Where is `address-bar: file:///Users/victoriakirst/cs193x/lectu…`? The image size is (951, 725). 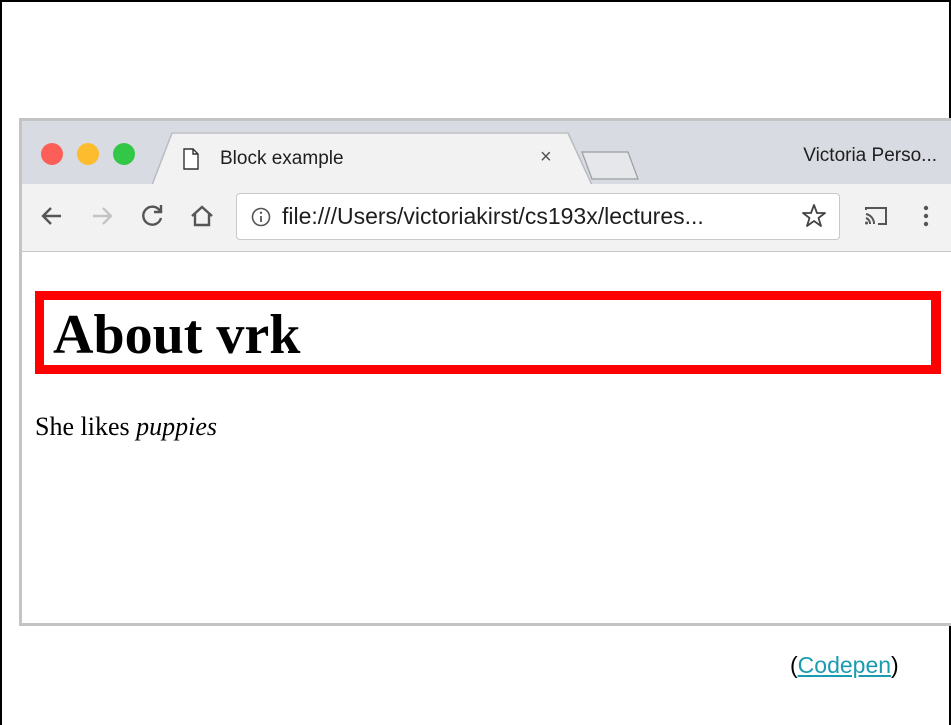 address-bar: file:///Users/victoriakirst/cs193x/lectu… is located at coordinates (538, 216).